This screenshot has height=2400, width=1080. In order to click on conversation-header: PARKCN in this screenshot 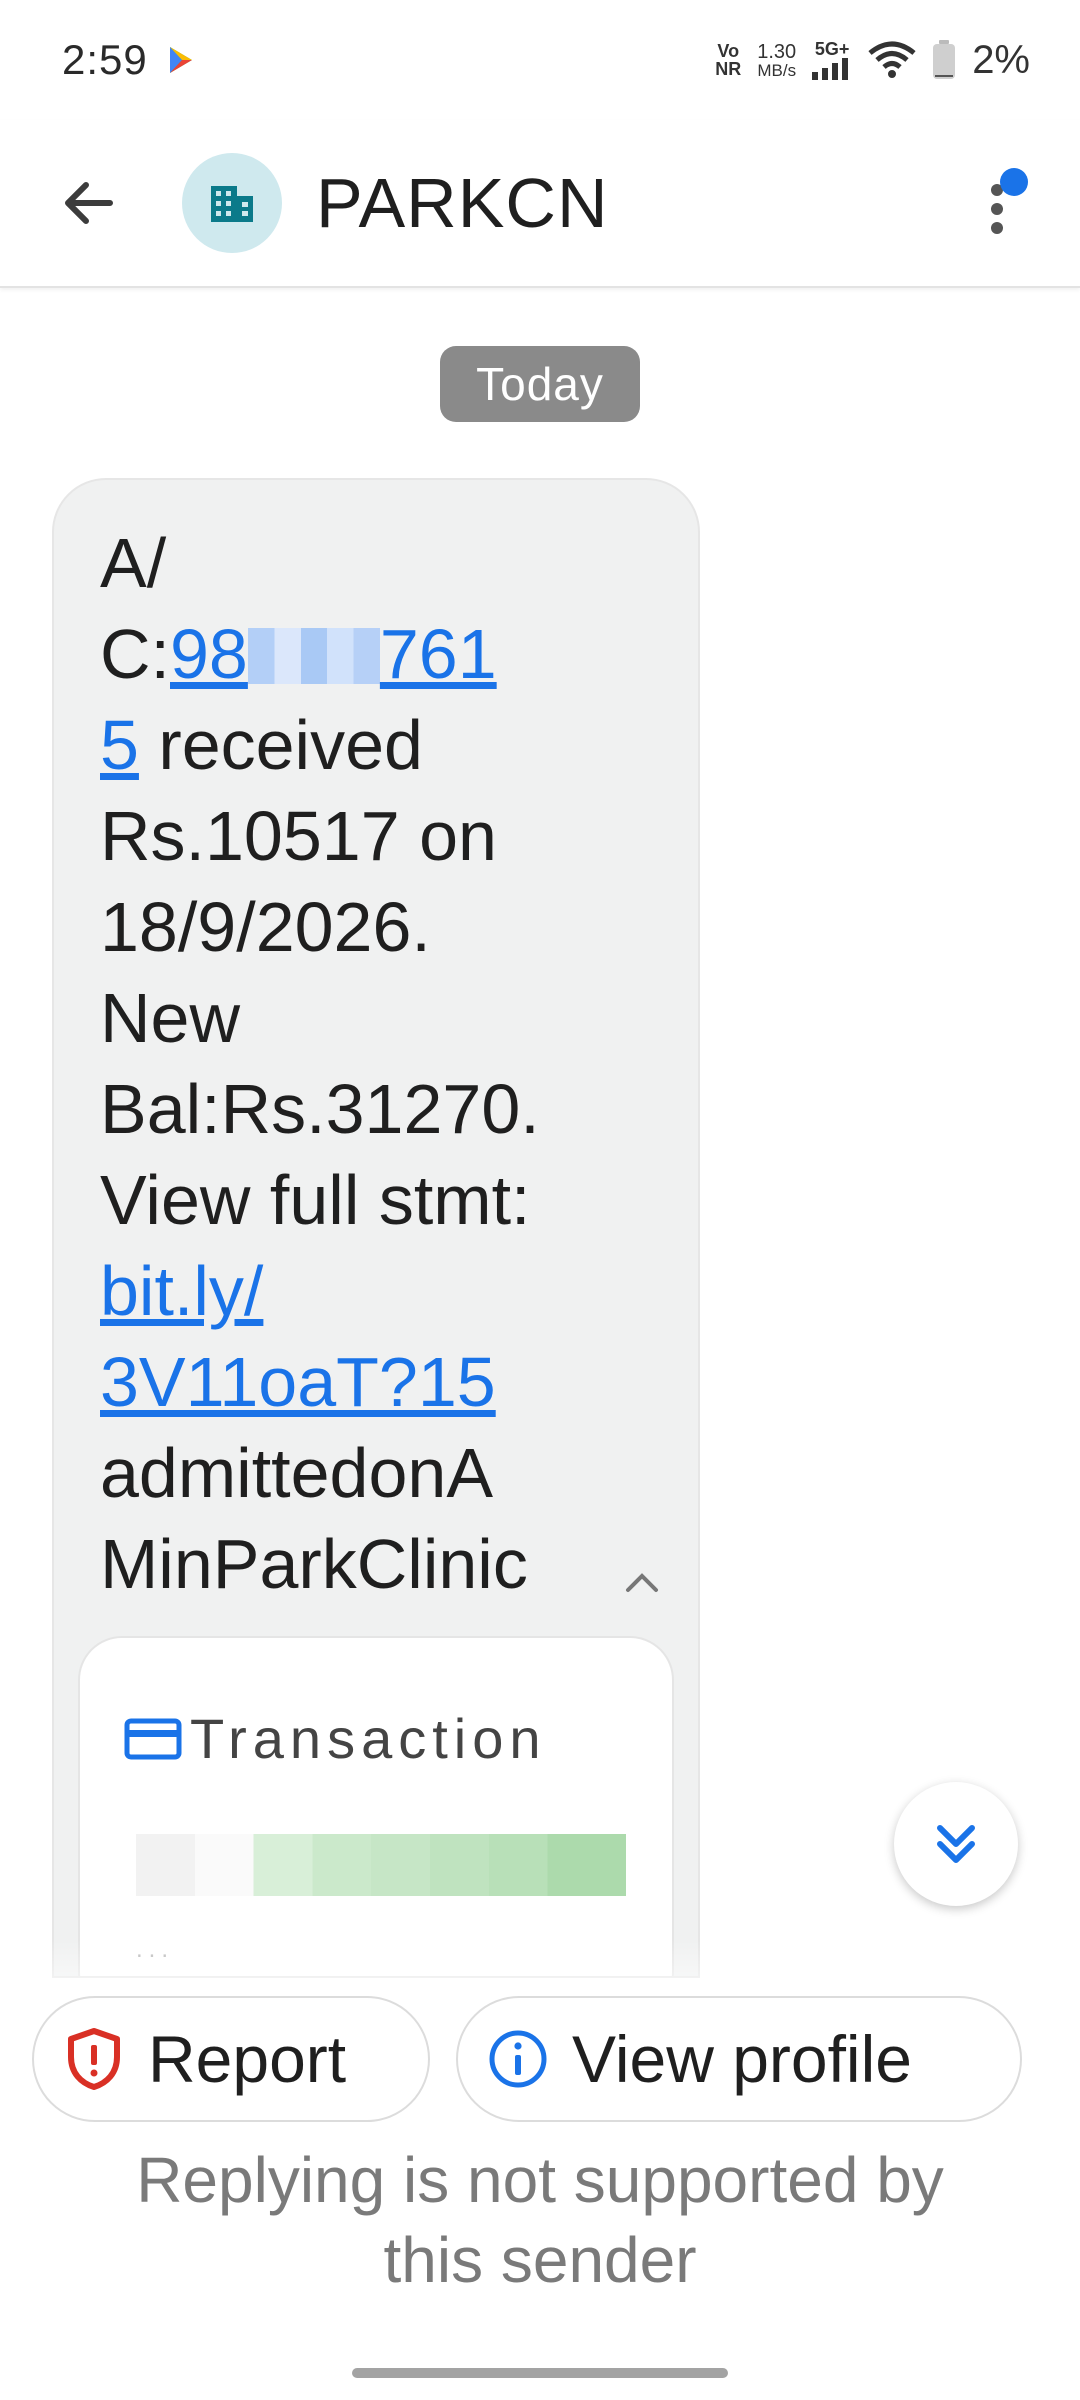, I will do `click(540, 204)`.